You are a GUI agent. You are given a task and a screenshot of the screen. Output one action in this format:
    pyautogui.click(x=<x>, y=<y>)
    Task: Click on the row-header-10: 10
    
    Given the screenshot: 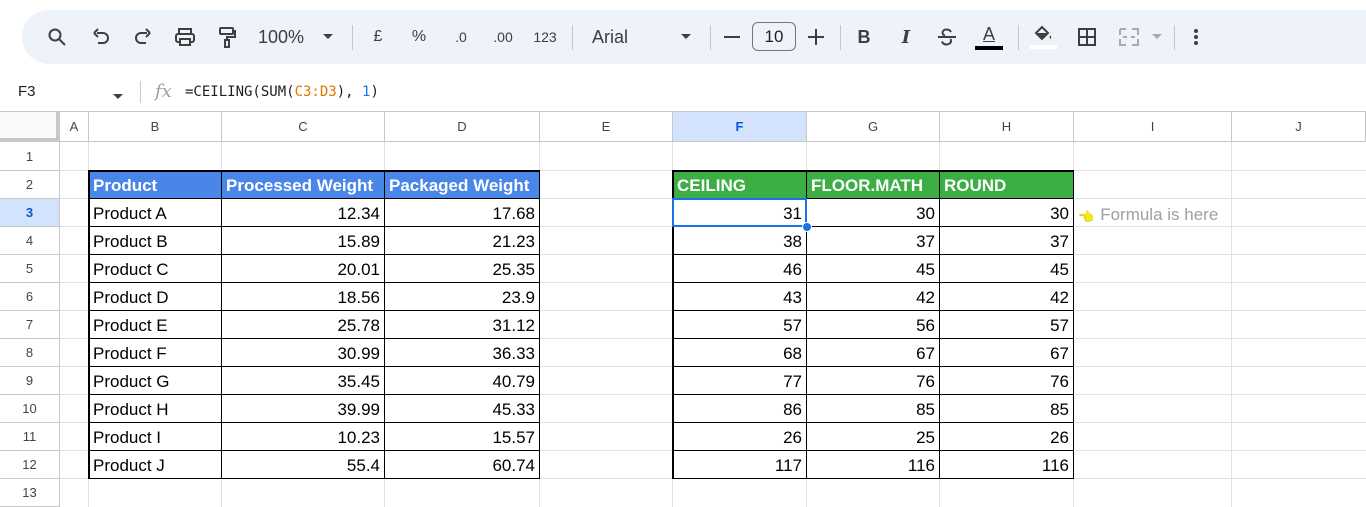 What is the action you would take?
    pyautogui.click(x=30, y=409)
    